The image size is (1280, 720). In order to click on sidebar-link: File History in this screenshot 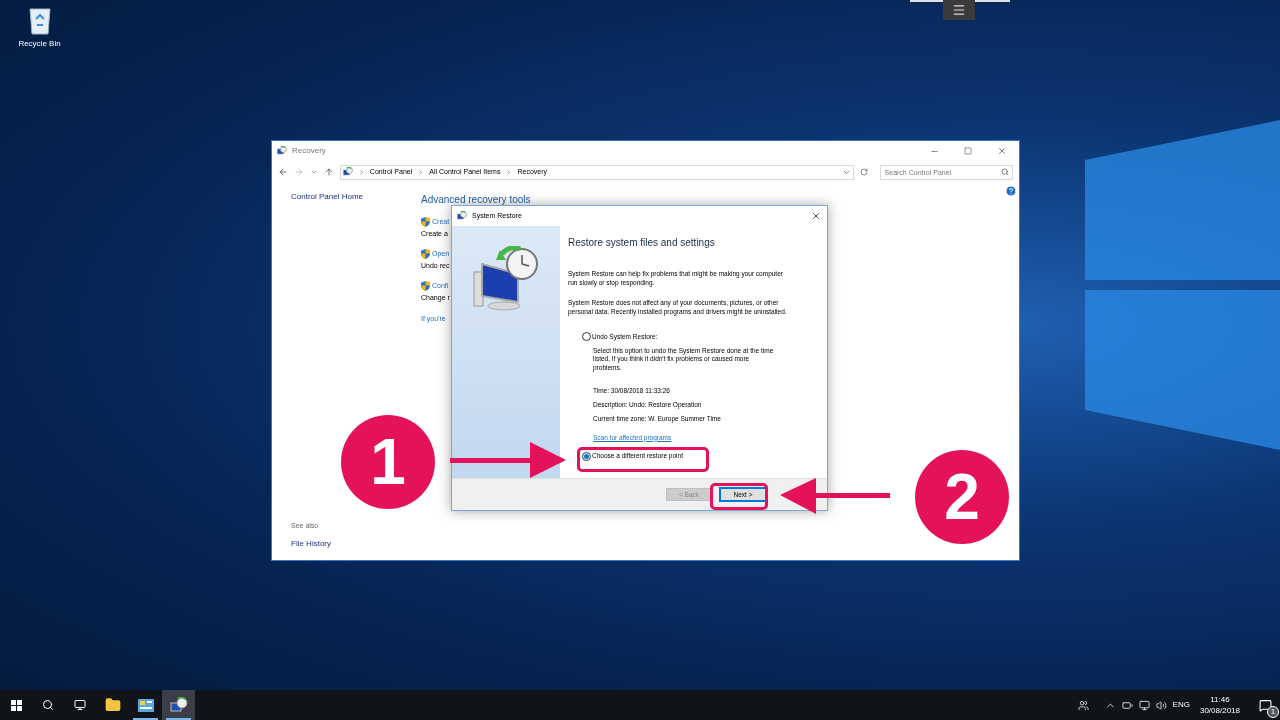, I will do `click(351, 544)`.